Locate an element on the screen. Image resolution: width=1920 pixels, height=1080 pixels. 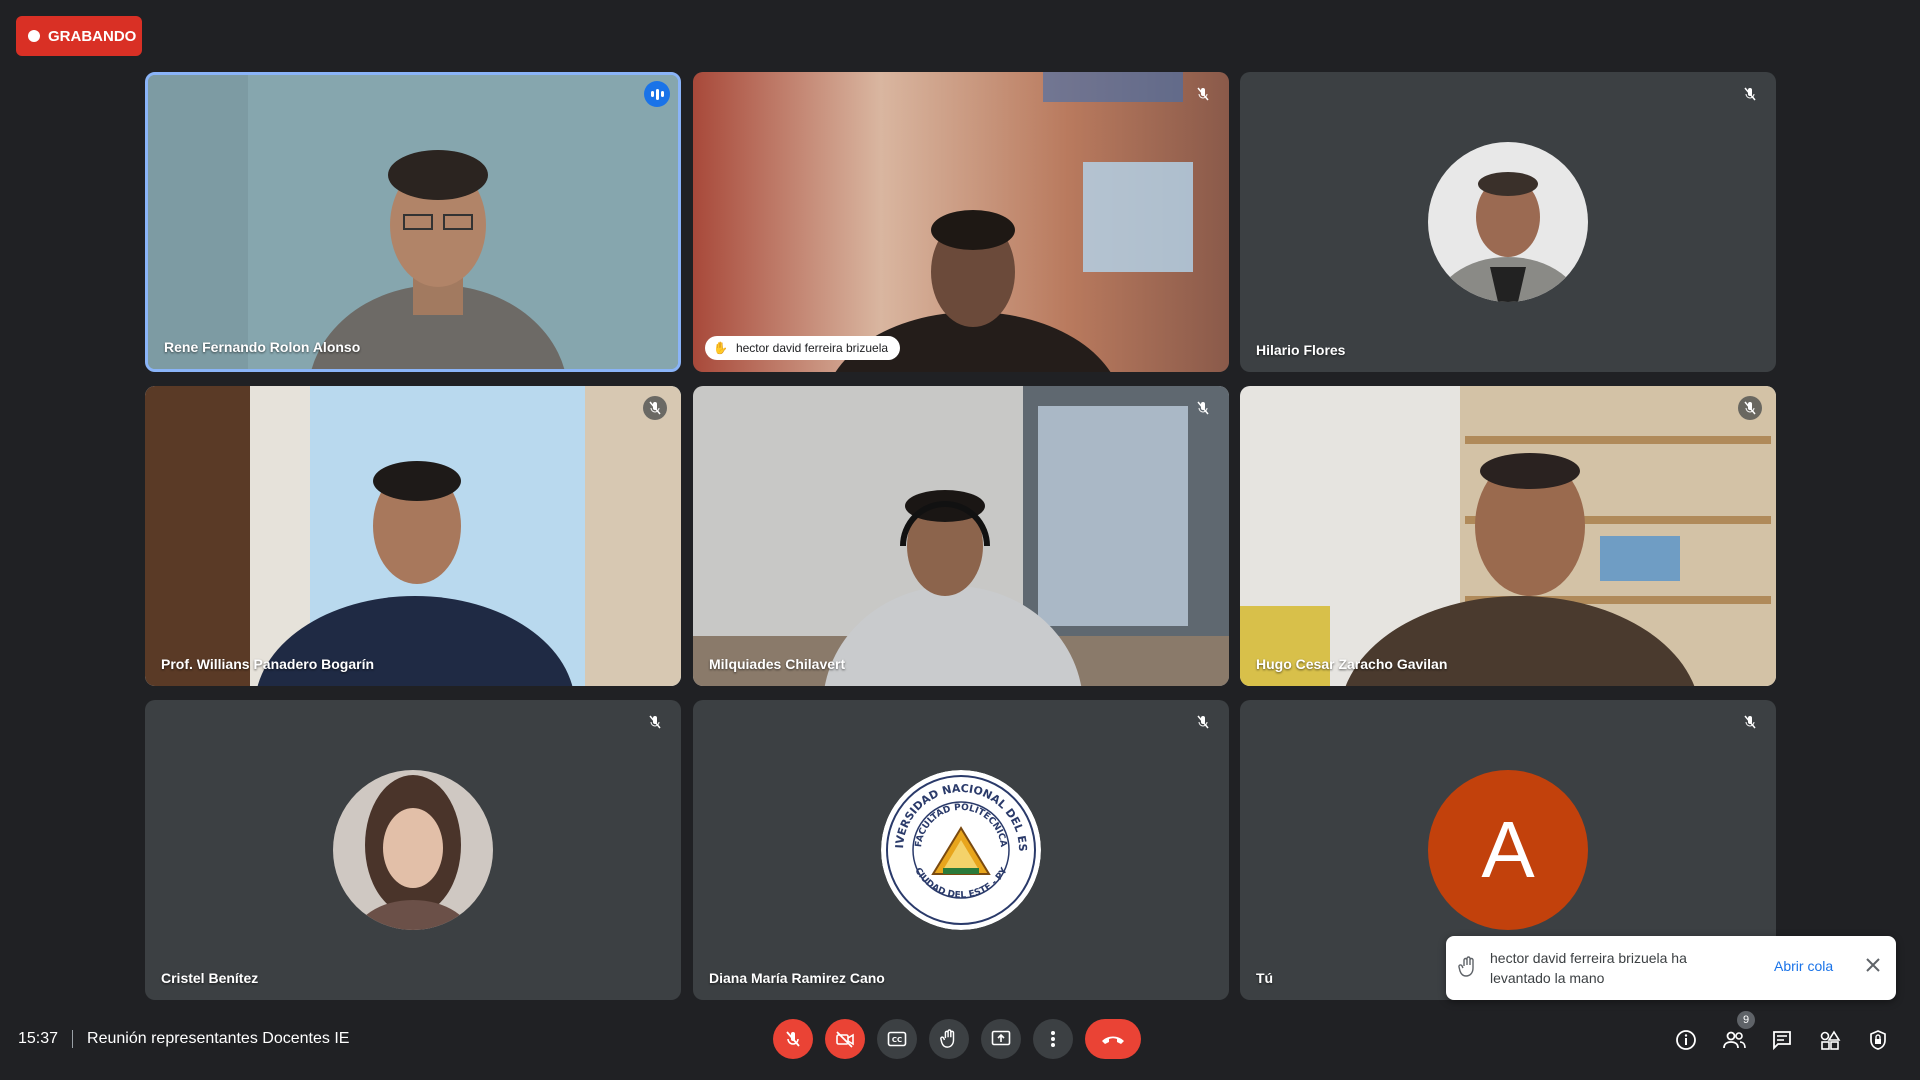
meeting-details: 15:37 Reunión representantes Docentes IE is located at coordinates (183, 1039).